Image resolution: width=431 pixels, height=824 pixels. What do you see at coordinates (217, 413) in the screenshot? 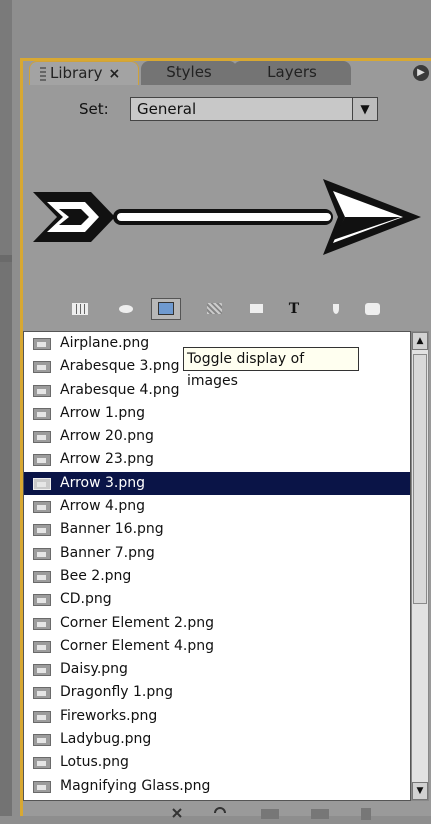
I see `list-item: Arrow 1.png` at bounding box center [217, 413].